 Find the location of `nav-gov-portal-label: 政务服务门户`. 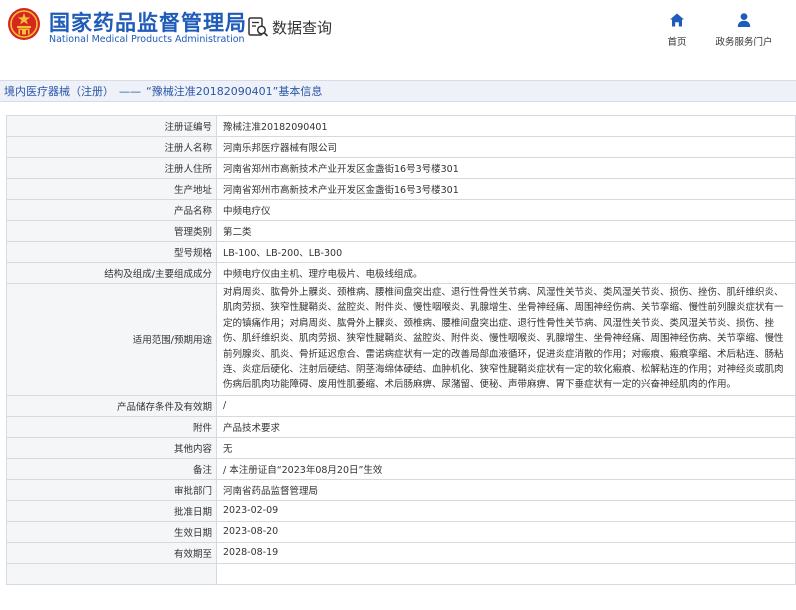

nav-gov-portal-label: 政务服务门户 is located at coordinates (744, 42).